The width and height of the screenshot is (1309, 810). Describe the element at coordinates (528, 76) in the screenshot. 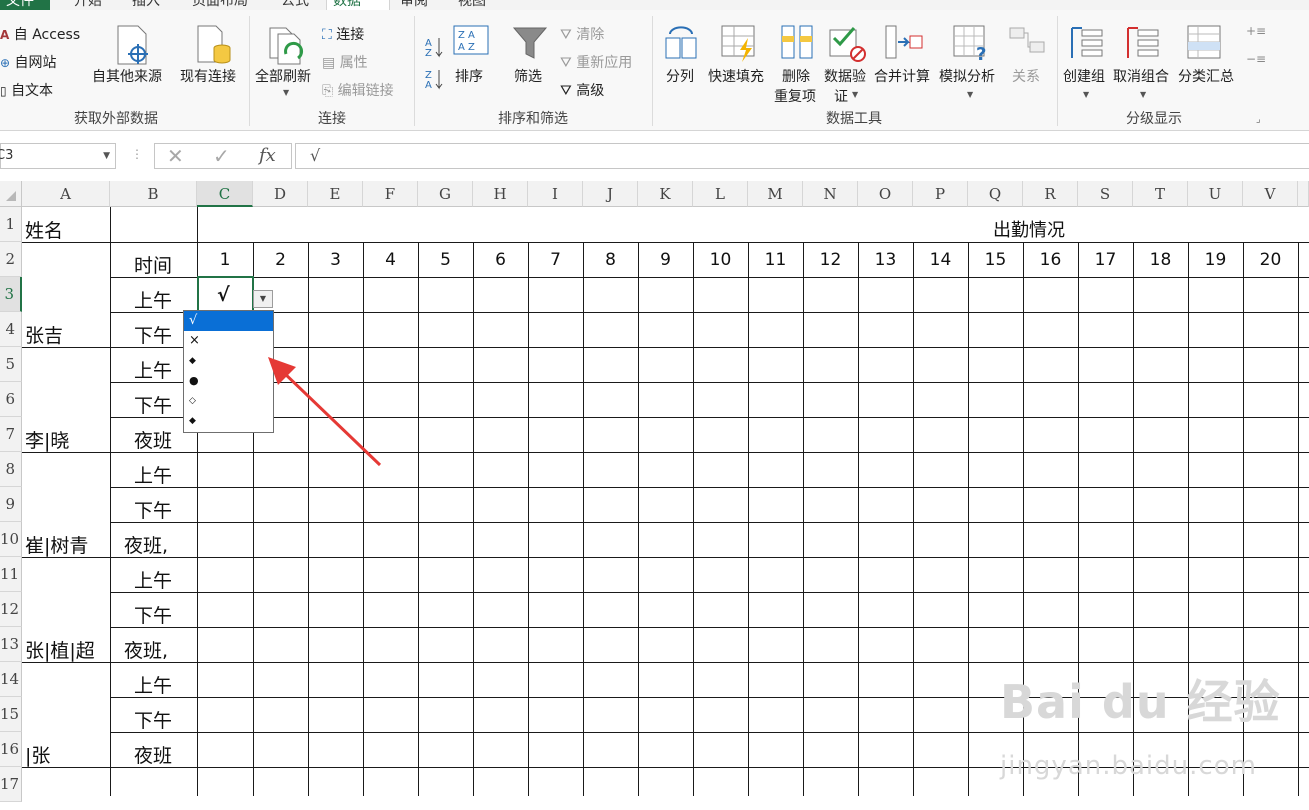

I see `filter-button: 筛选` at that location.